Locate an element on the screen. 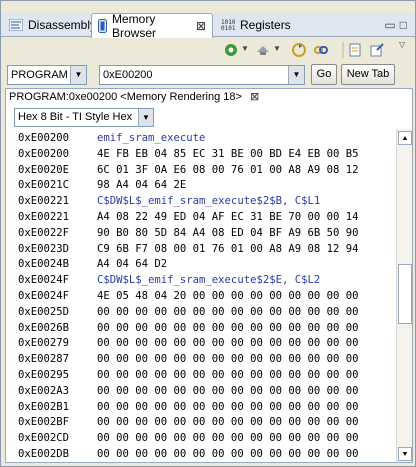 Image resolution: width=416 pixels, height=467 pixels. tab-disassembly-label: Disassembly is located at coordinates (62, 25).